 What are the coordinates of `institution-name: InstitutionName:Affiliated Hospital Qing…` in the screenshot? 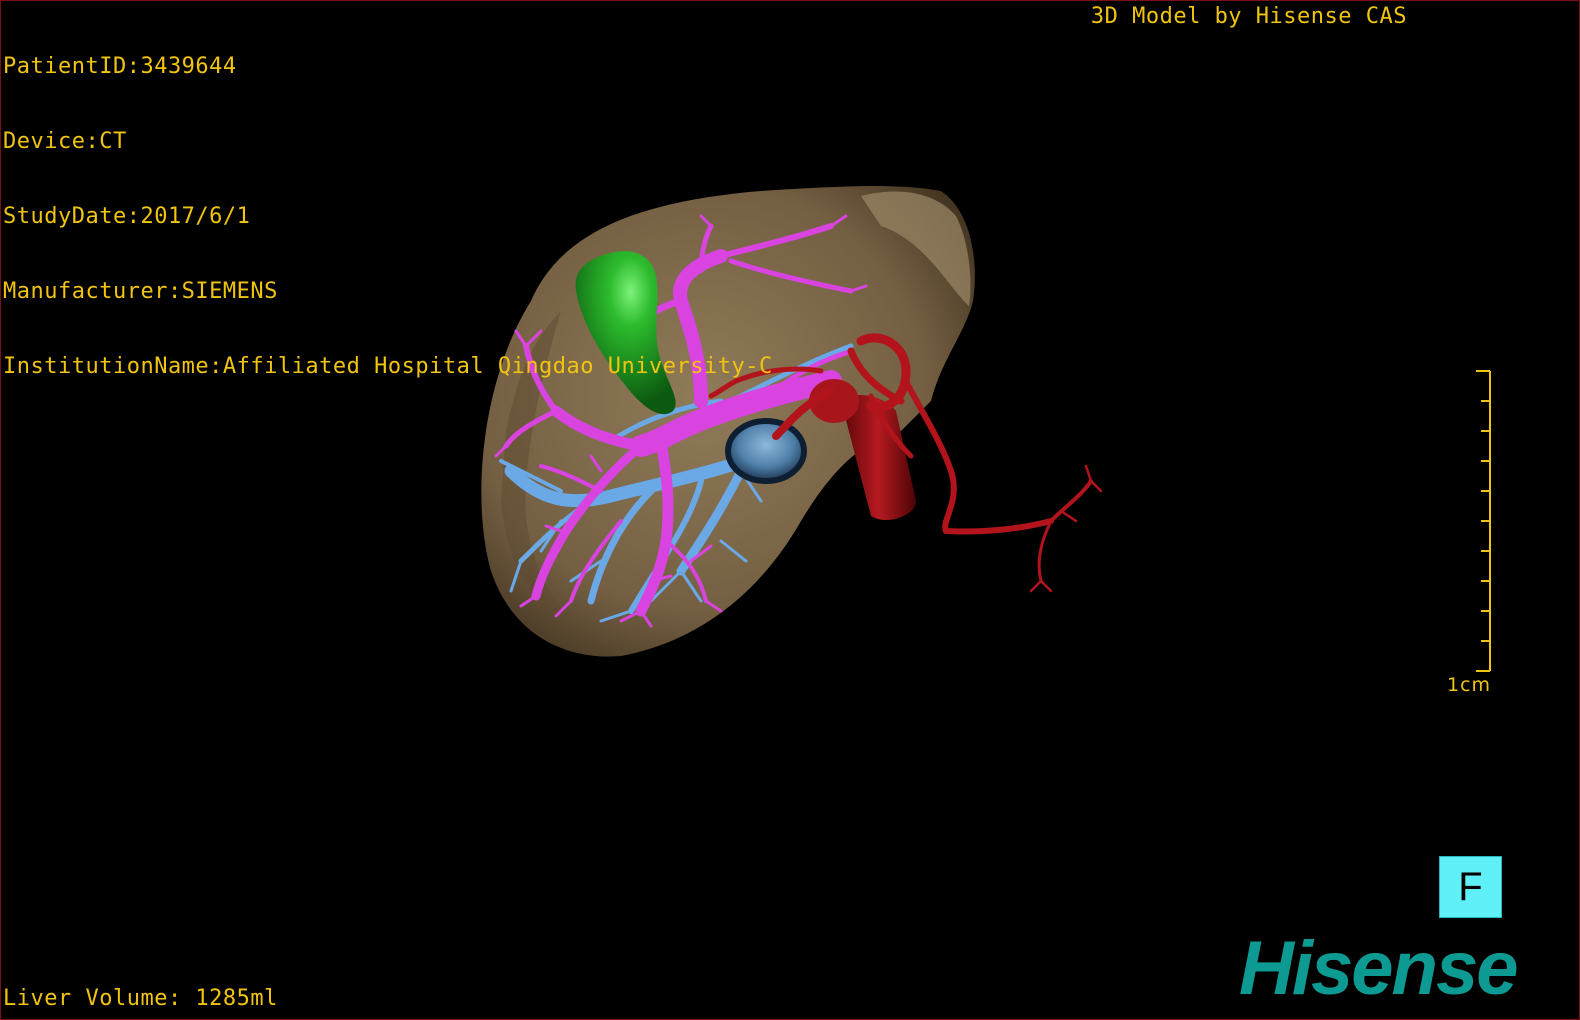 It's located at (388, 366).